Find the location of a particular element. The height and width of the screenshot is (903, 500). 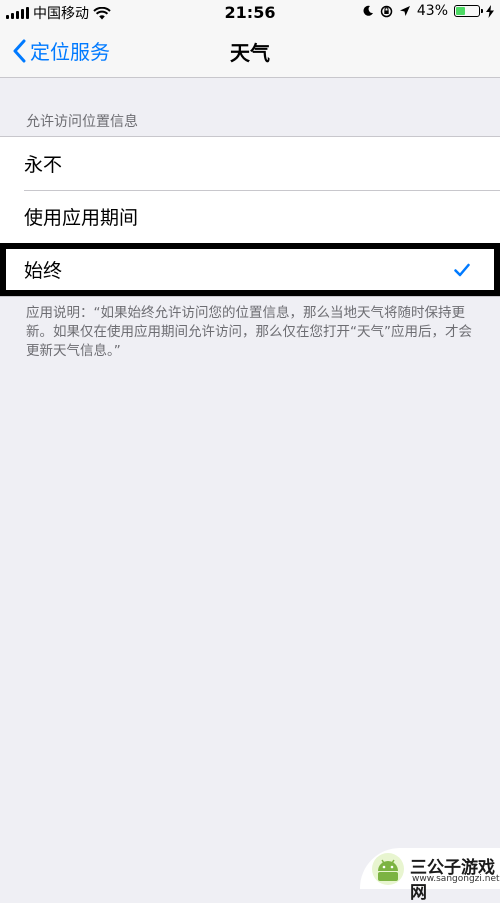

moon-icon is located at coordinates (368, 10).